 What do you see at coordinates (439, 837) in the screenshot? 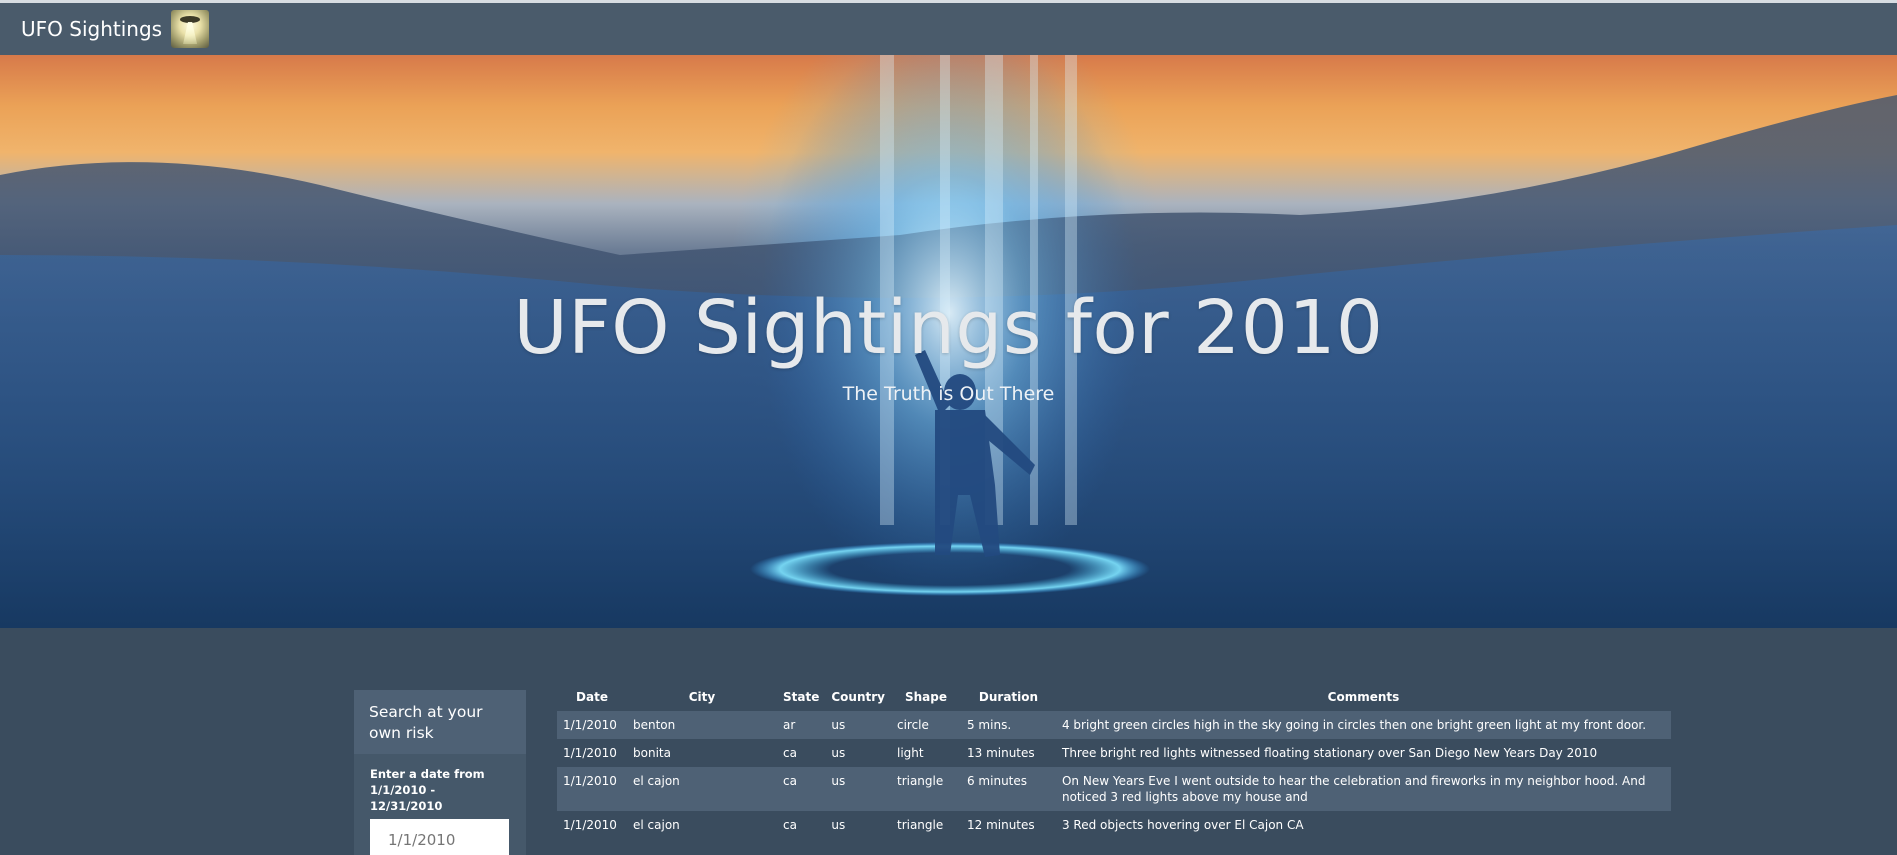
I see `date-input` at bounding box center [439, 837].